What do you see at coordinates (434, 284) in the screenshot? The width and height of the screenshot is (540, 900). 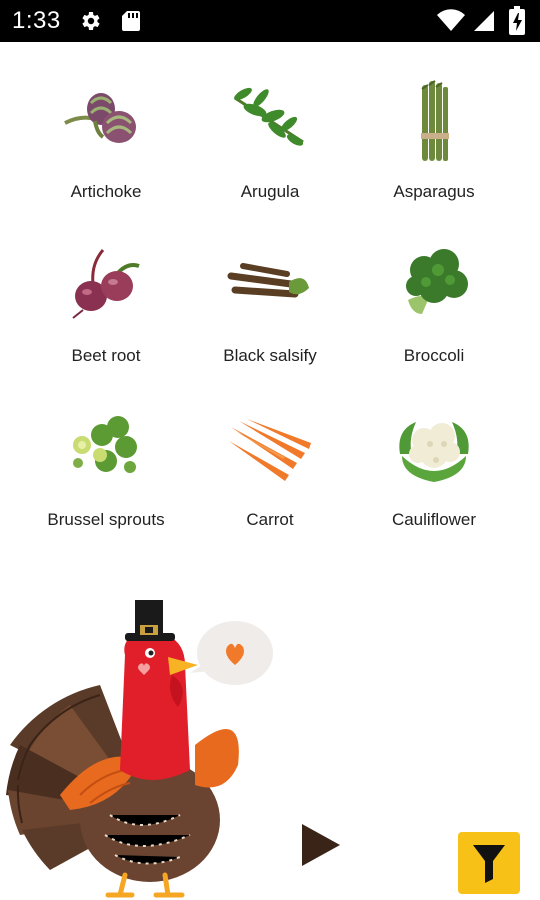 I see `broccoli-image` at bounding box center [434, 284].